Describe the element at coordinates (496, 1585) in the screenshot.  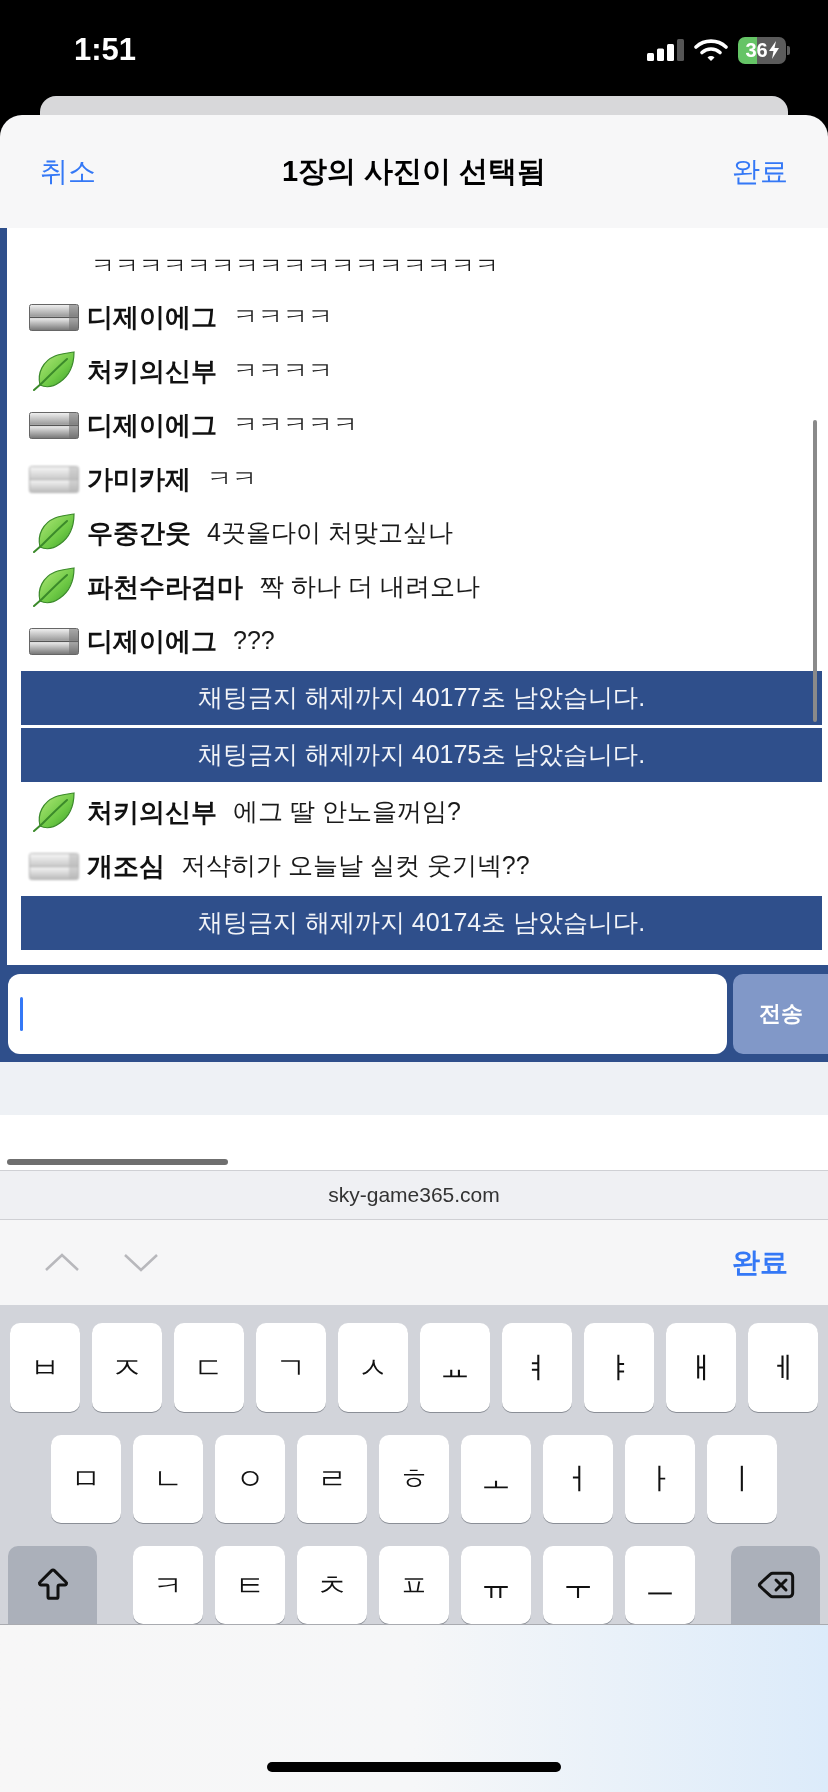
I see `keyboard-key: ㅠ` at that location.